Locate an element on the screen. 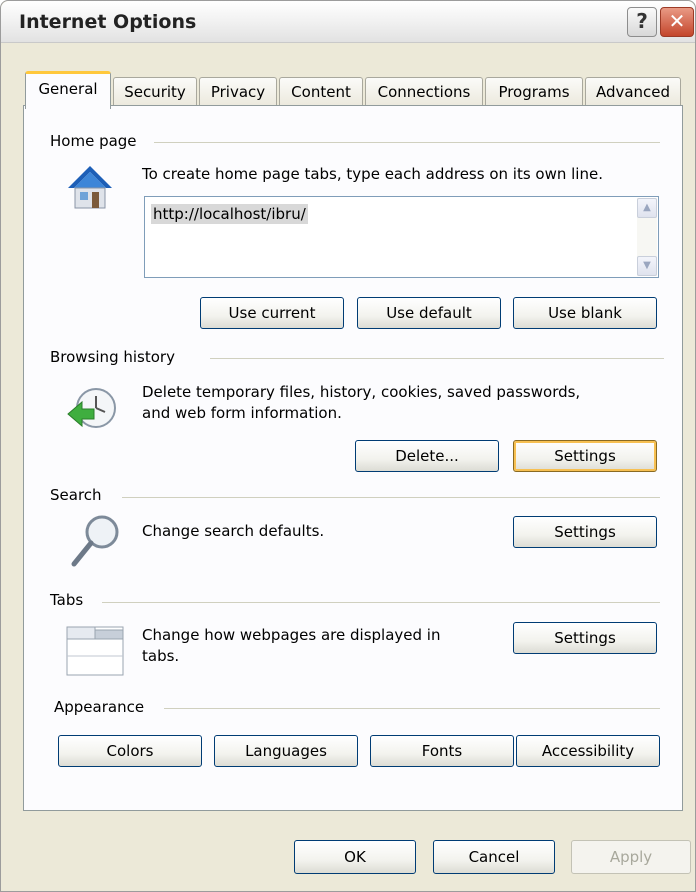 The width and height of the screenshot is (696, 892). browsing-history-description-line2: and web form information. is located at coordinates (242, 413).